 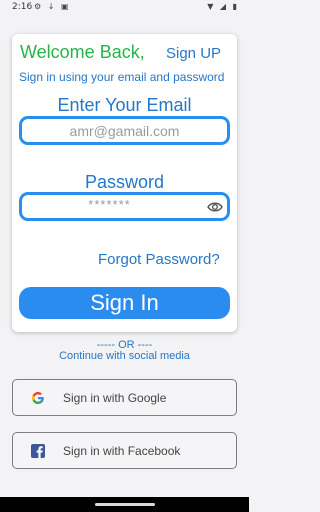 What do you see at coordinates (124, 356) in the screenshot?
I see `continue-social-text: Continue with social media` at bounding box center [124, 356].